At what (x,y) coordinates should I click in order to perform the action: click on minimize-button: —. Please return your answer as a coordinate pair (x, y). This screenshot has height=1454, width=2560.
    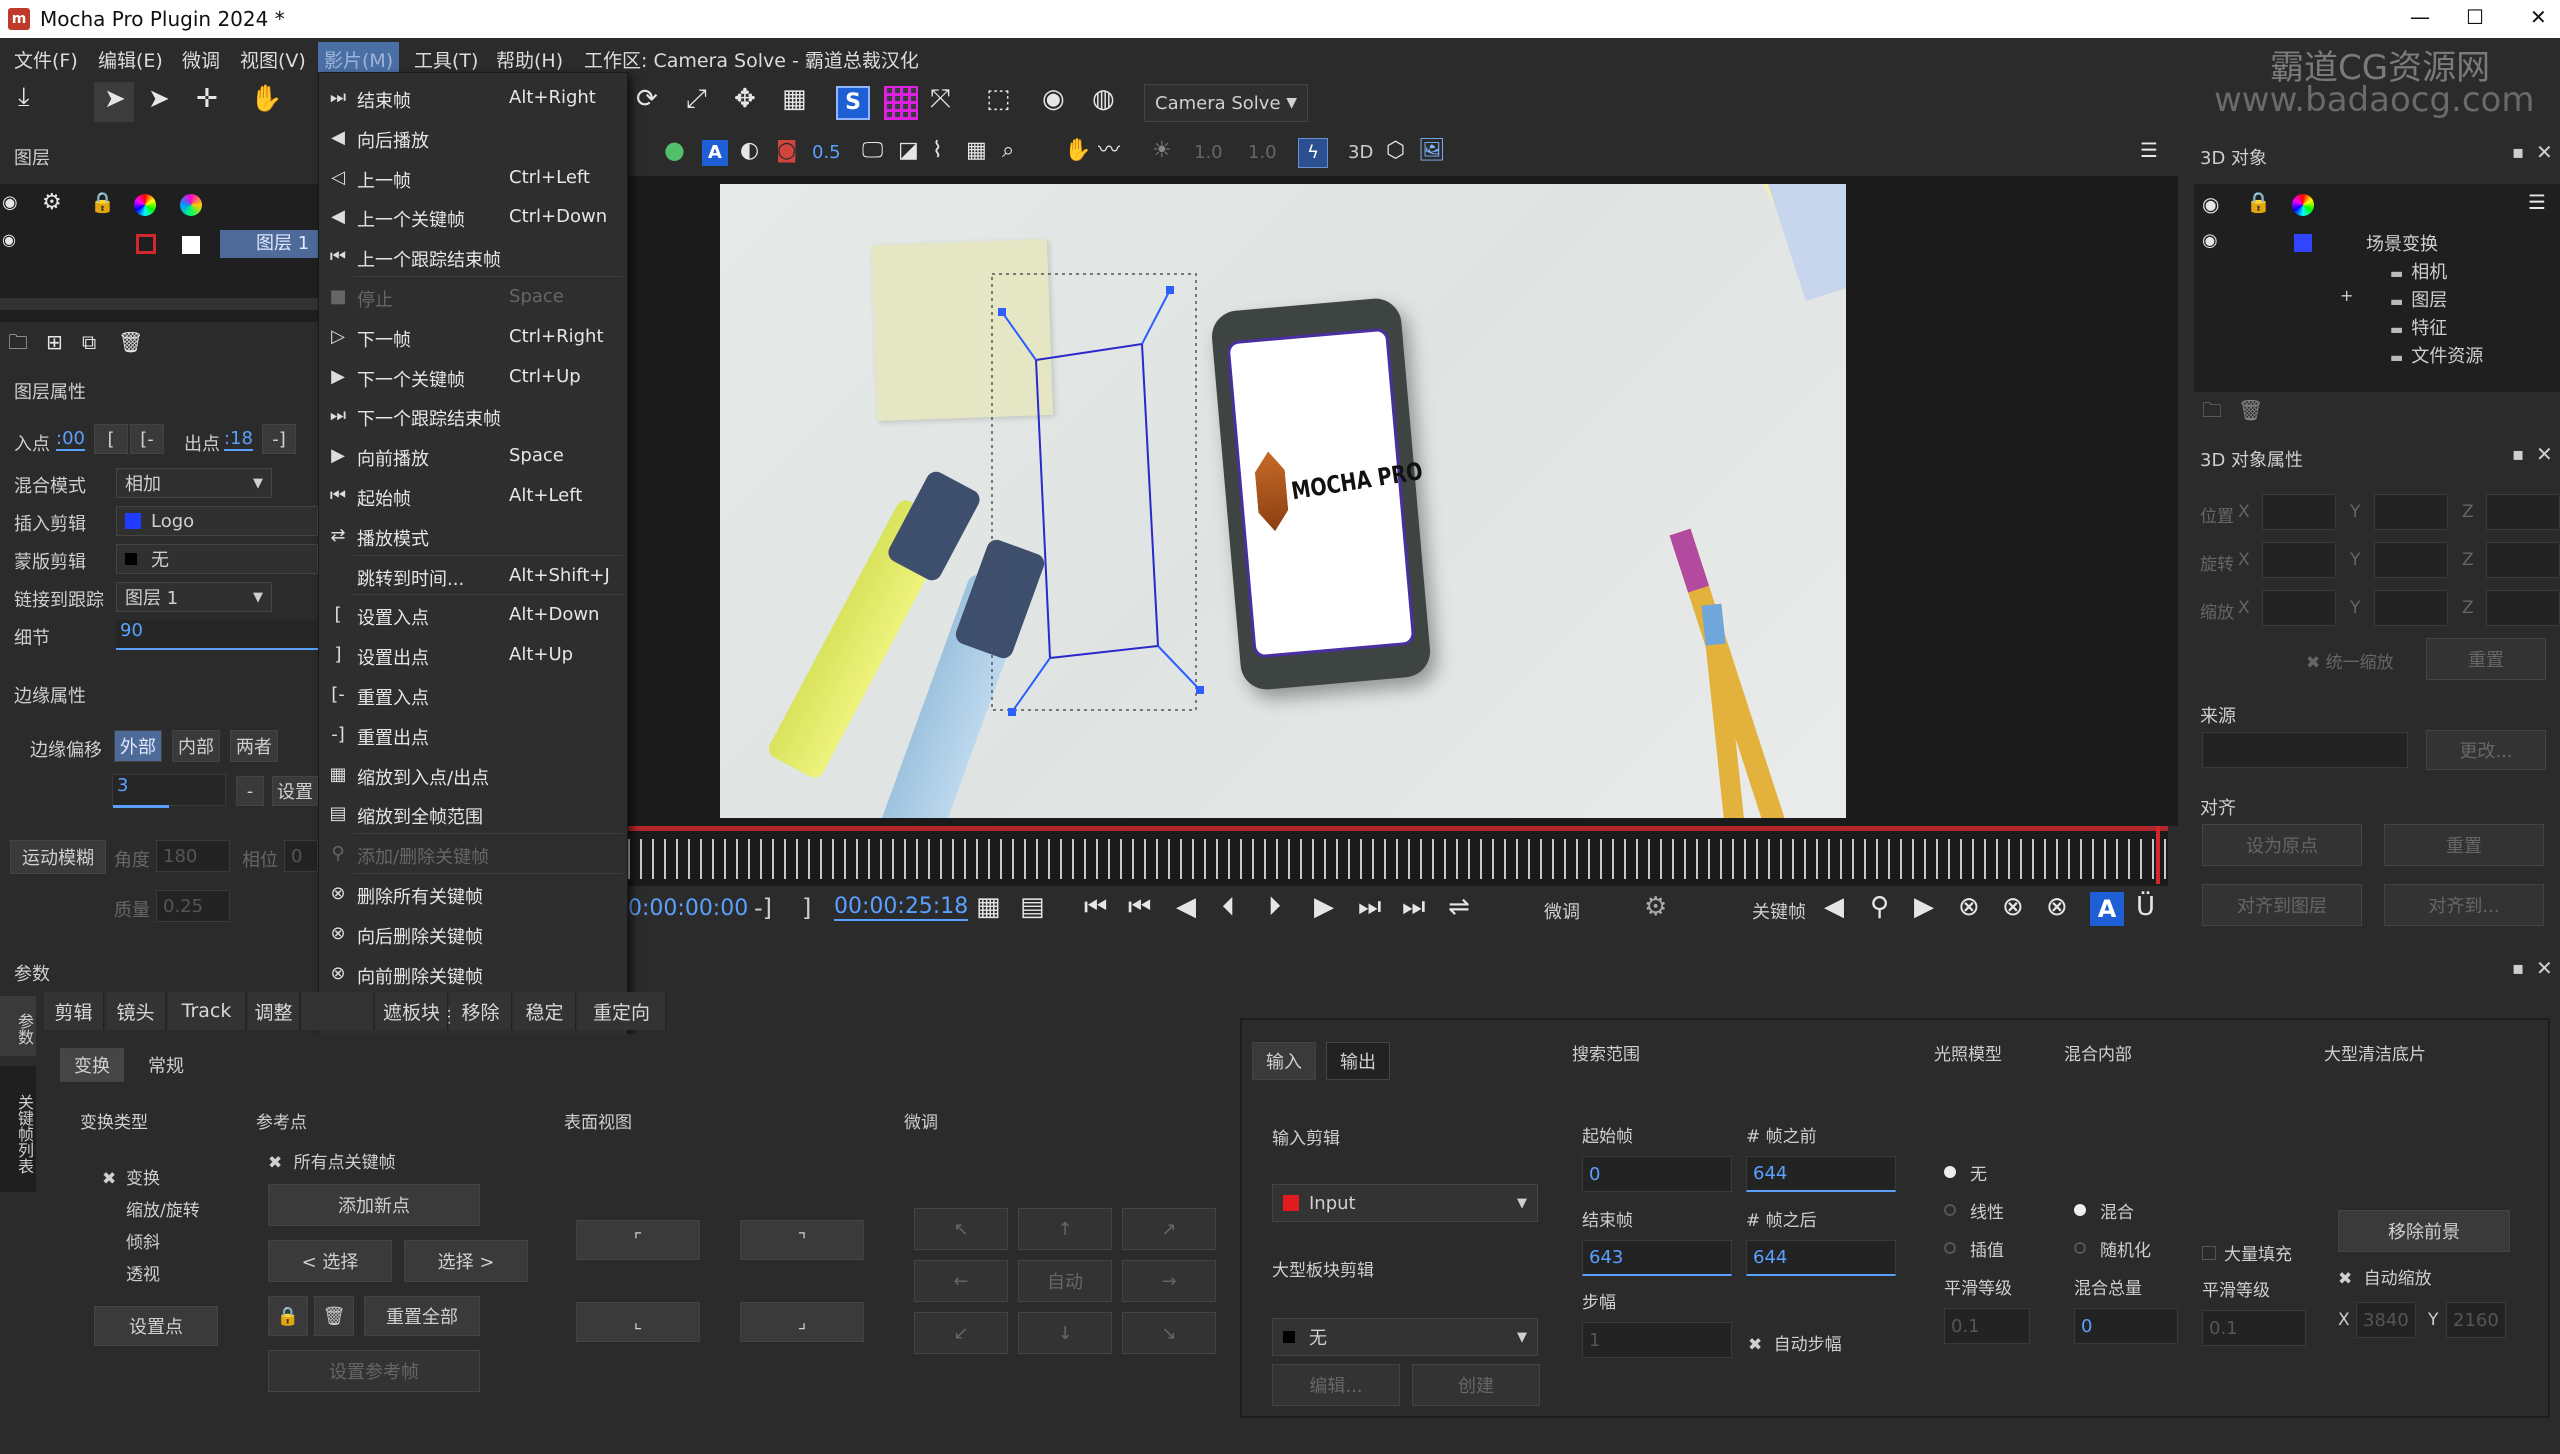
    Looking at the image, I should click on (2420, 17).